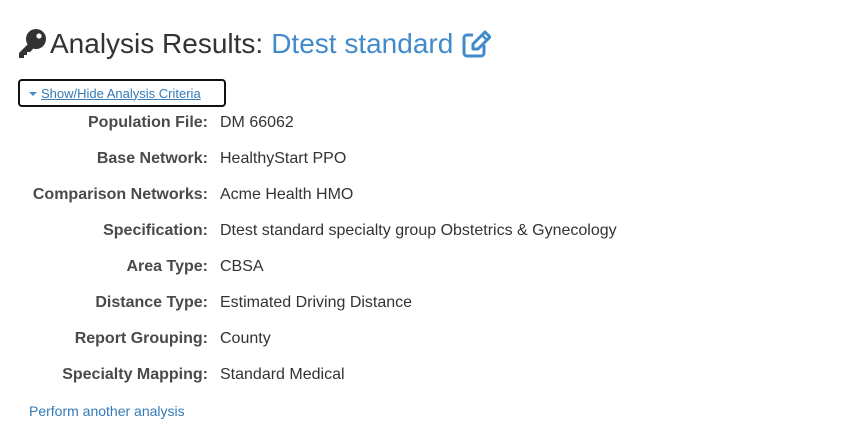 The width and height of the screenshot is (851, 430). What do you see at coordinates (245, 338) in the screenshot?
I see `criteria-value: County` at bounding box center [245, 338].